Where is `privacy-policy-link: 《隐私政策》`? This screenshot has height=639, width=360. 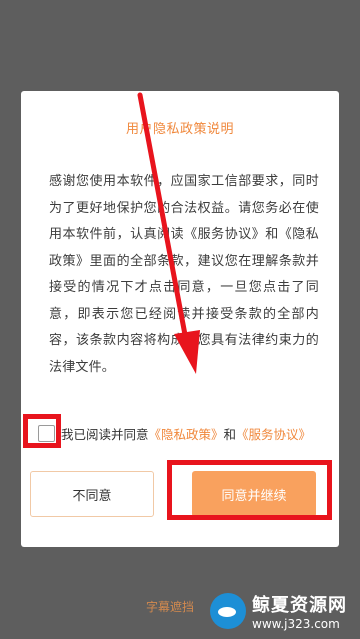 privacy-policy-link: 《隐私政策》 is located at coordinates (186, 433).